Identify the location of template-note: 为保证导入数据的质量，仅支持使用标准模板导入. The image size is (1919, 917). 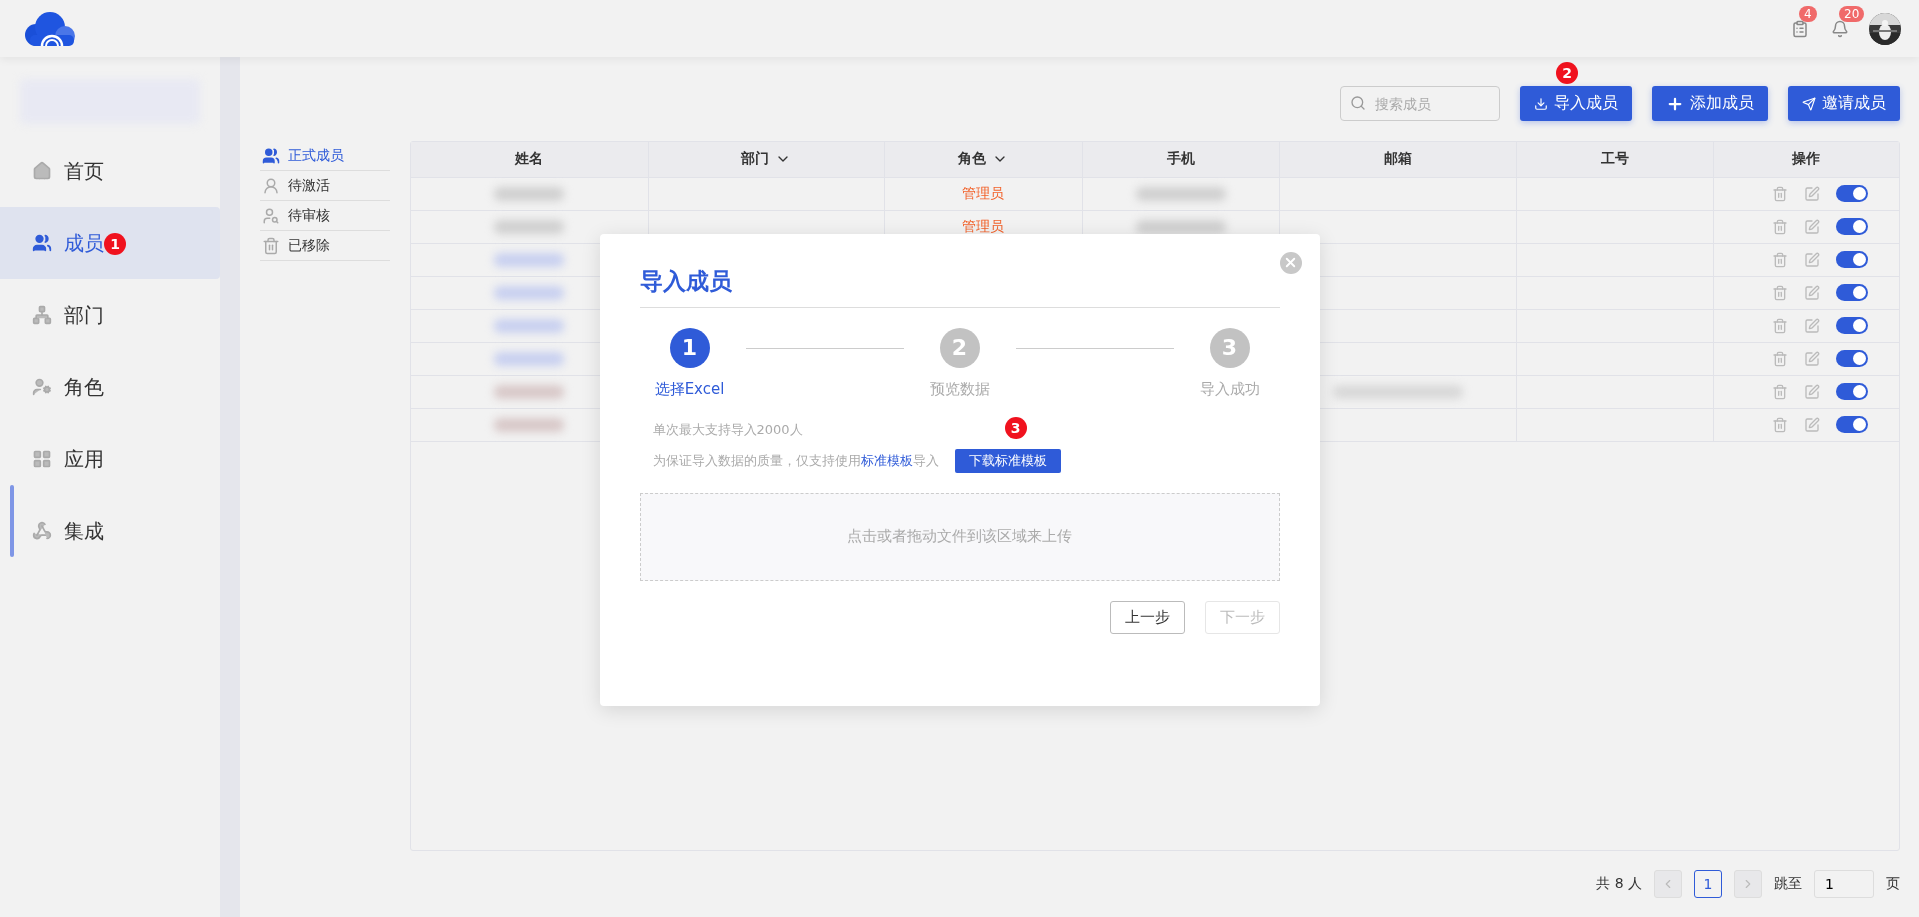
(795, 460).